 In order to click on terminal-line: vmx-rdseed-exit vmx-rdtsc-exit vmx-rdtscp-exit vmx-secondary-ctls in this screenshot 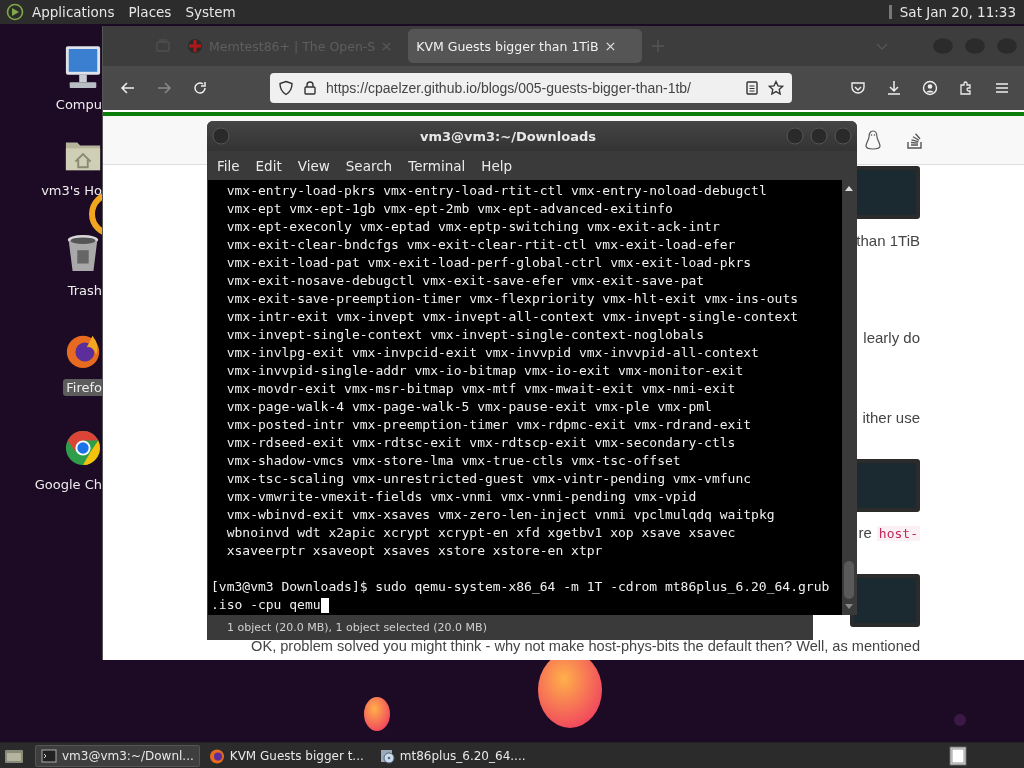, I will do `click(481, 443)`.